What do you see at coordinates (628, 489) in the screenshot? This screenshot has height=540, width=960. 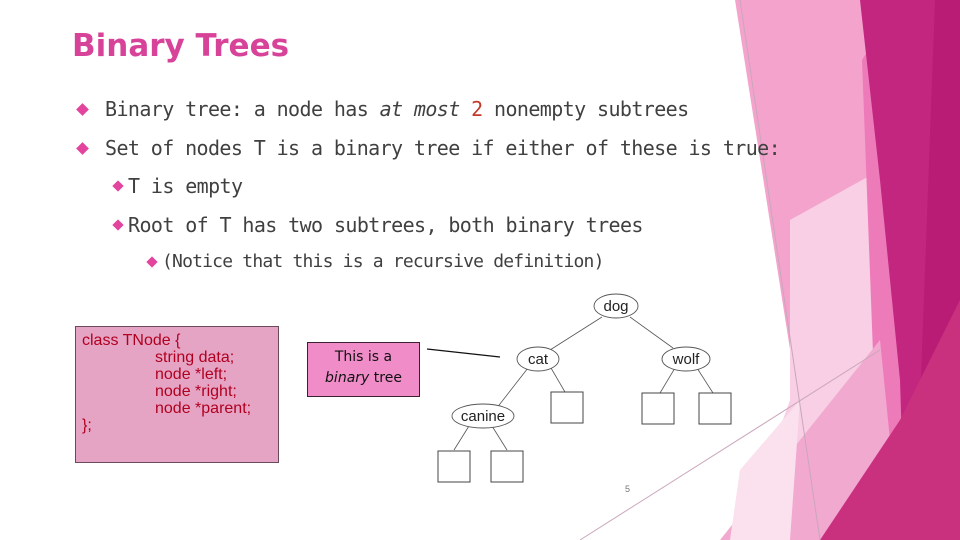 I see `page-number: 5` at bounding box center [628, 489].